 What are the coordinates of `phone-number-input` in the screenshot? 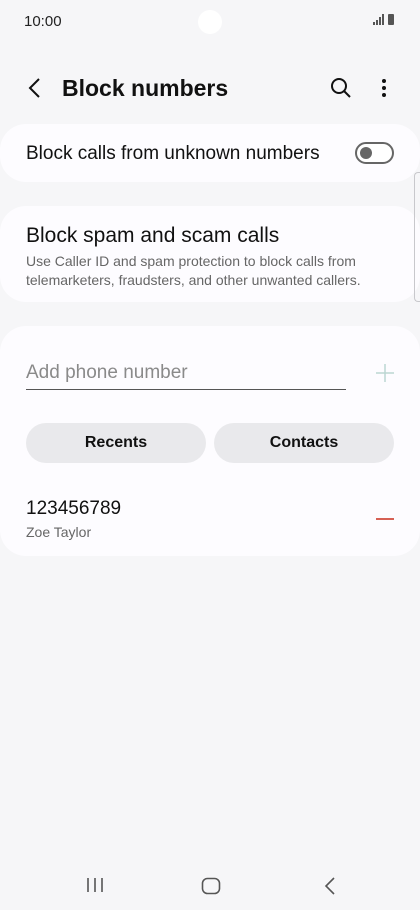 It's located at (186, 373).